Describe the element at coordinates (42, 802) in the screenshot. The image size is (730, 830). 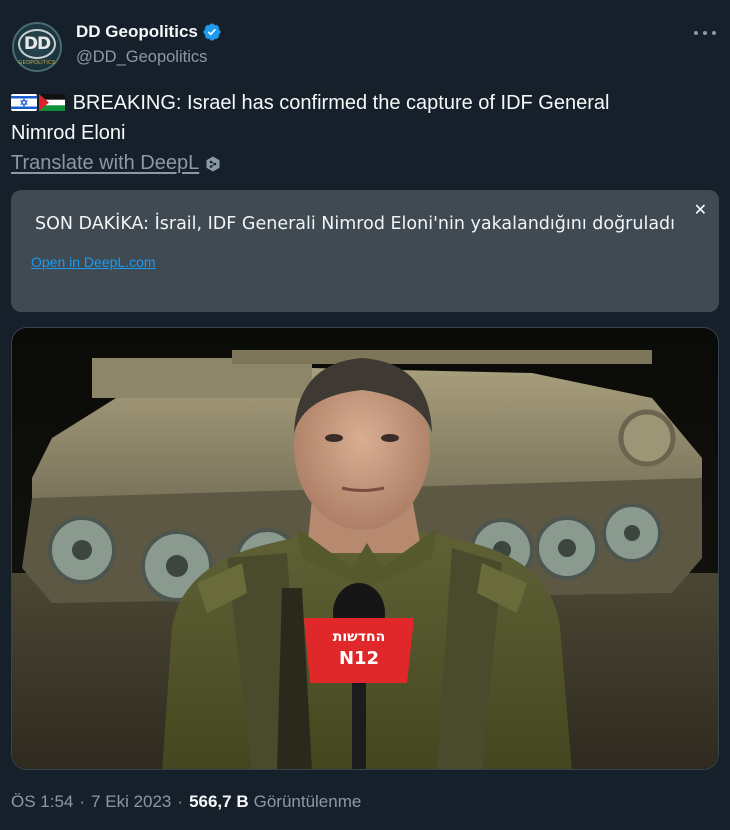
I see `tweet-time: ÖS 1:54` at that location.